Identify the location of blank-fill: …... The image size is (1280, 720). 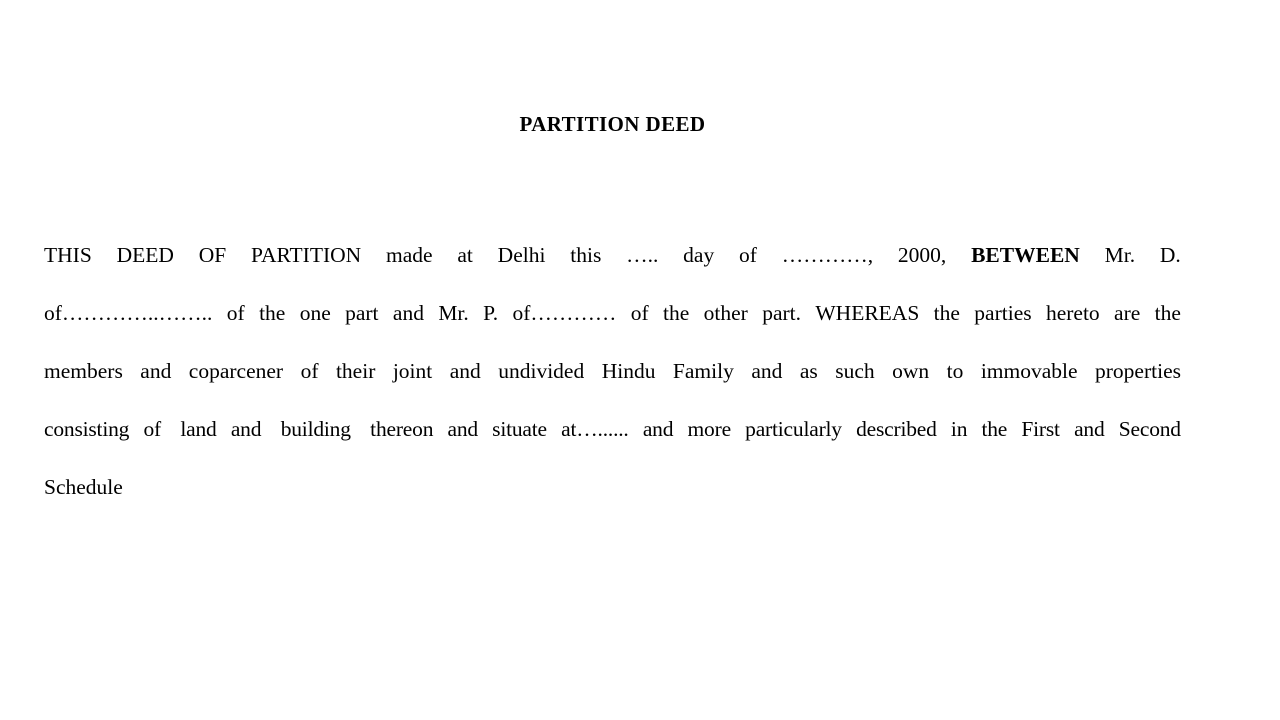
(642, 255).